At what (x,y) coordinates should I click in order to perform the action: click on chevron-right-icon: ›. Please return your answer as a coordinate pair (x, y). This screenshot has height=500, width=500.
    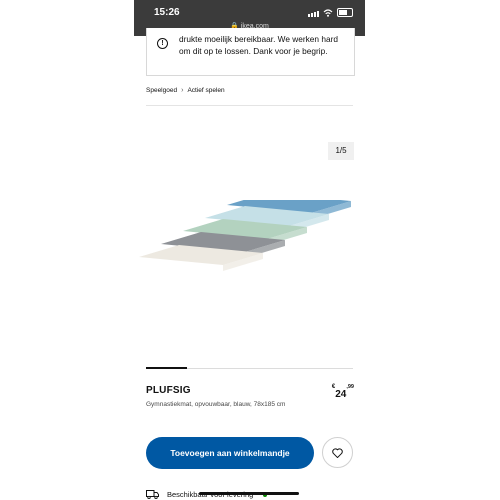
    Looking at the image, I should click on (182, 90).